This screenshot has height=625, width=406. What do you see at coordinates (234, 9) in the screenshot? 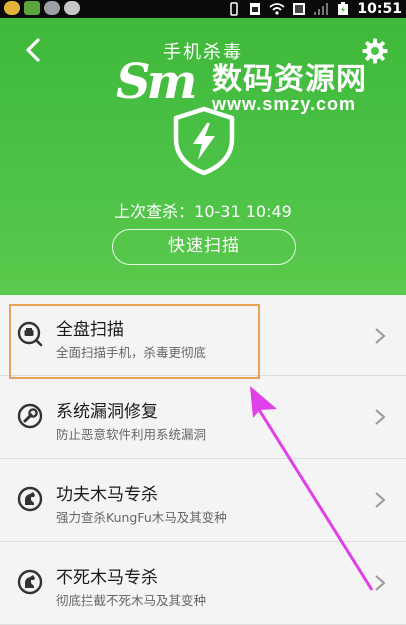
I see `vibrate-icon` at bounding box center [234, 9].